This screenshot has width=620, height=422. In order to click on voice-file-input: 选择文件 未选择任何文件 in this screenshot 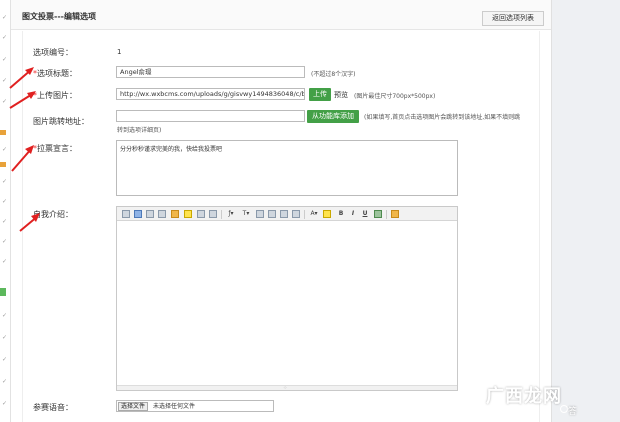, I will do `click(195, 406)`.